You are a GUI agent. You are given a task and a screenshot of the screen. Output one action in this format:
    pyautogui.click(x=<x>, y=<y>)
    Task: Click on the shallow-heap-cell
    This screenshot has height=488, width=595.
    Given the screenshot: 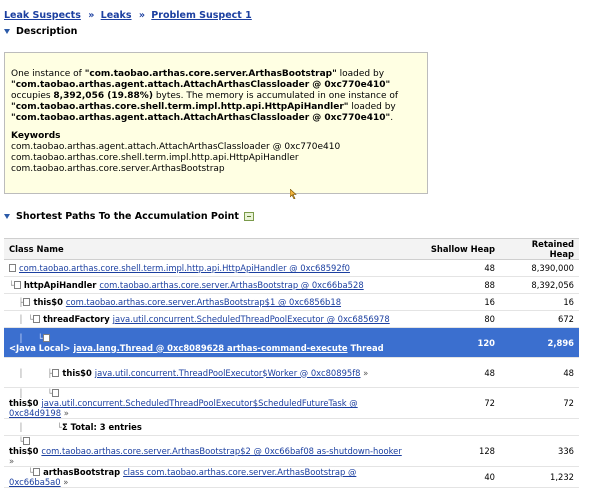 What is the action you would take?
    pyautogui.click(x=457, y=427)
    